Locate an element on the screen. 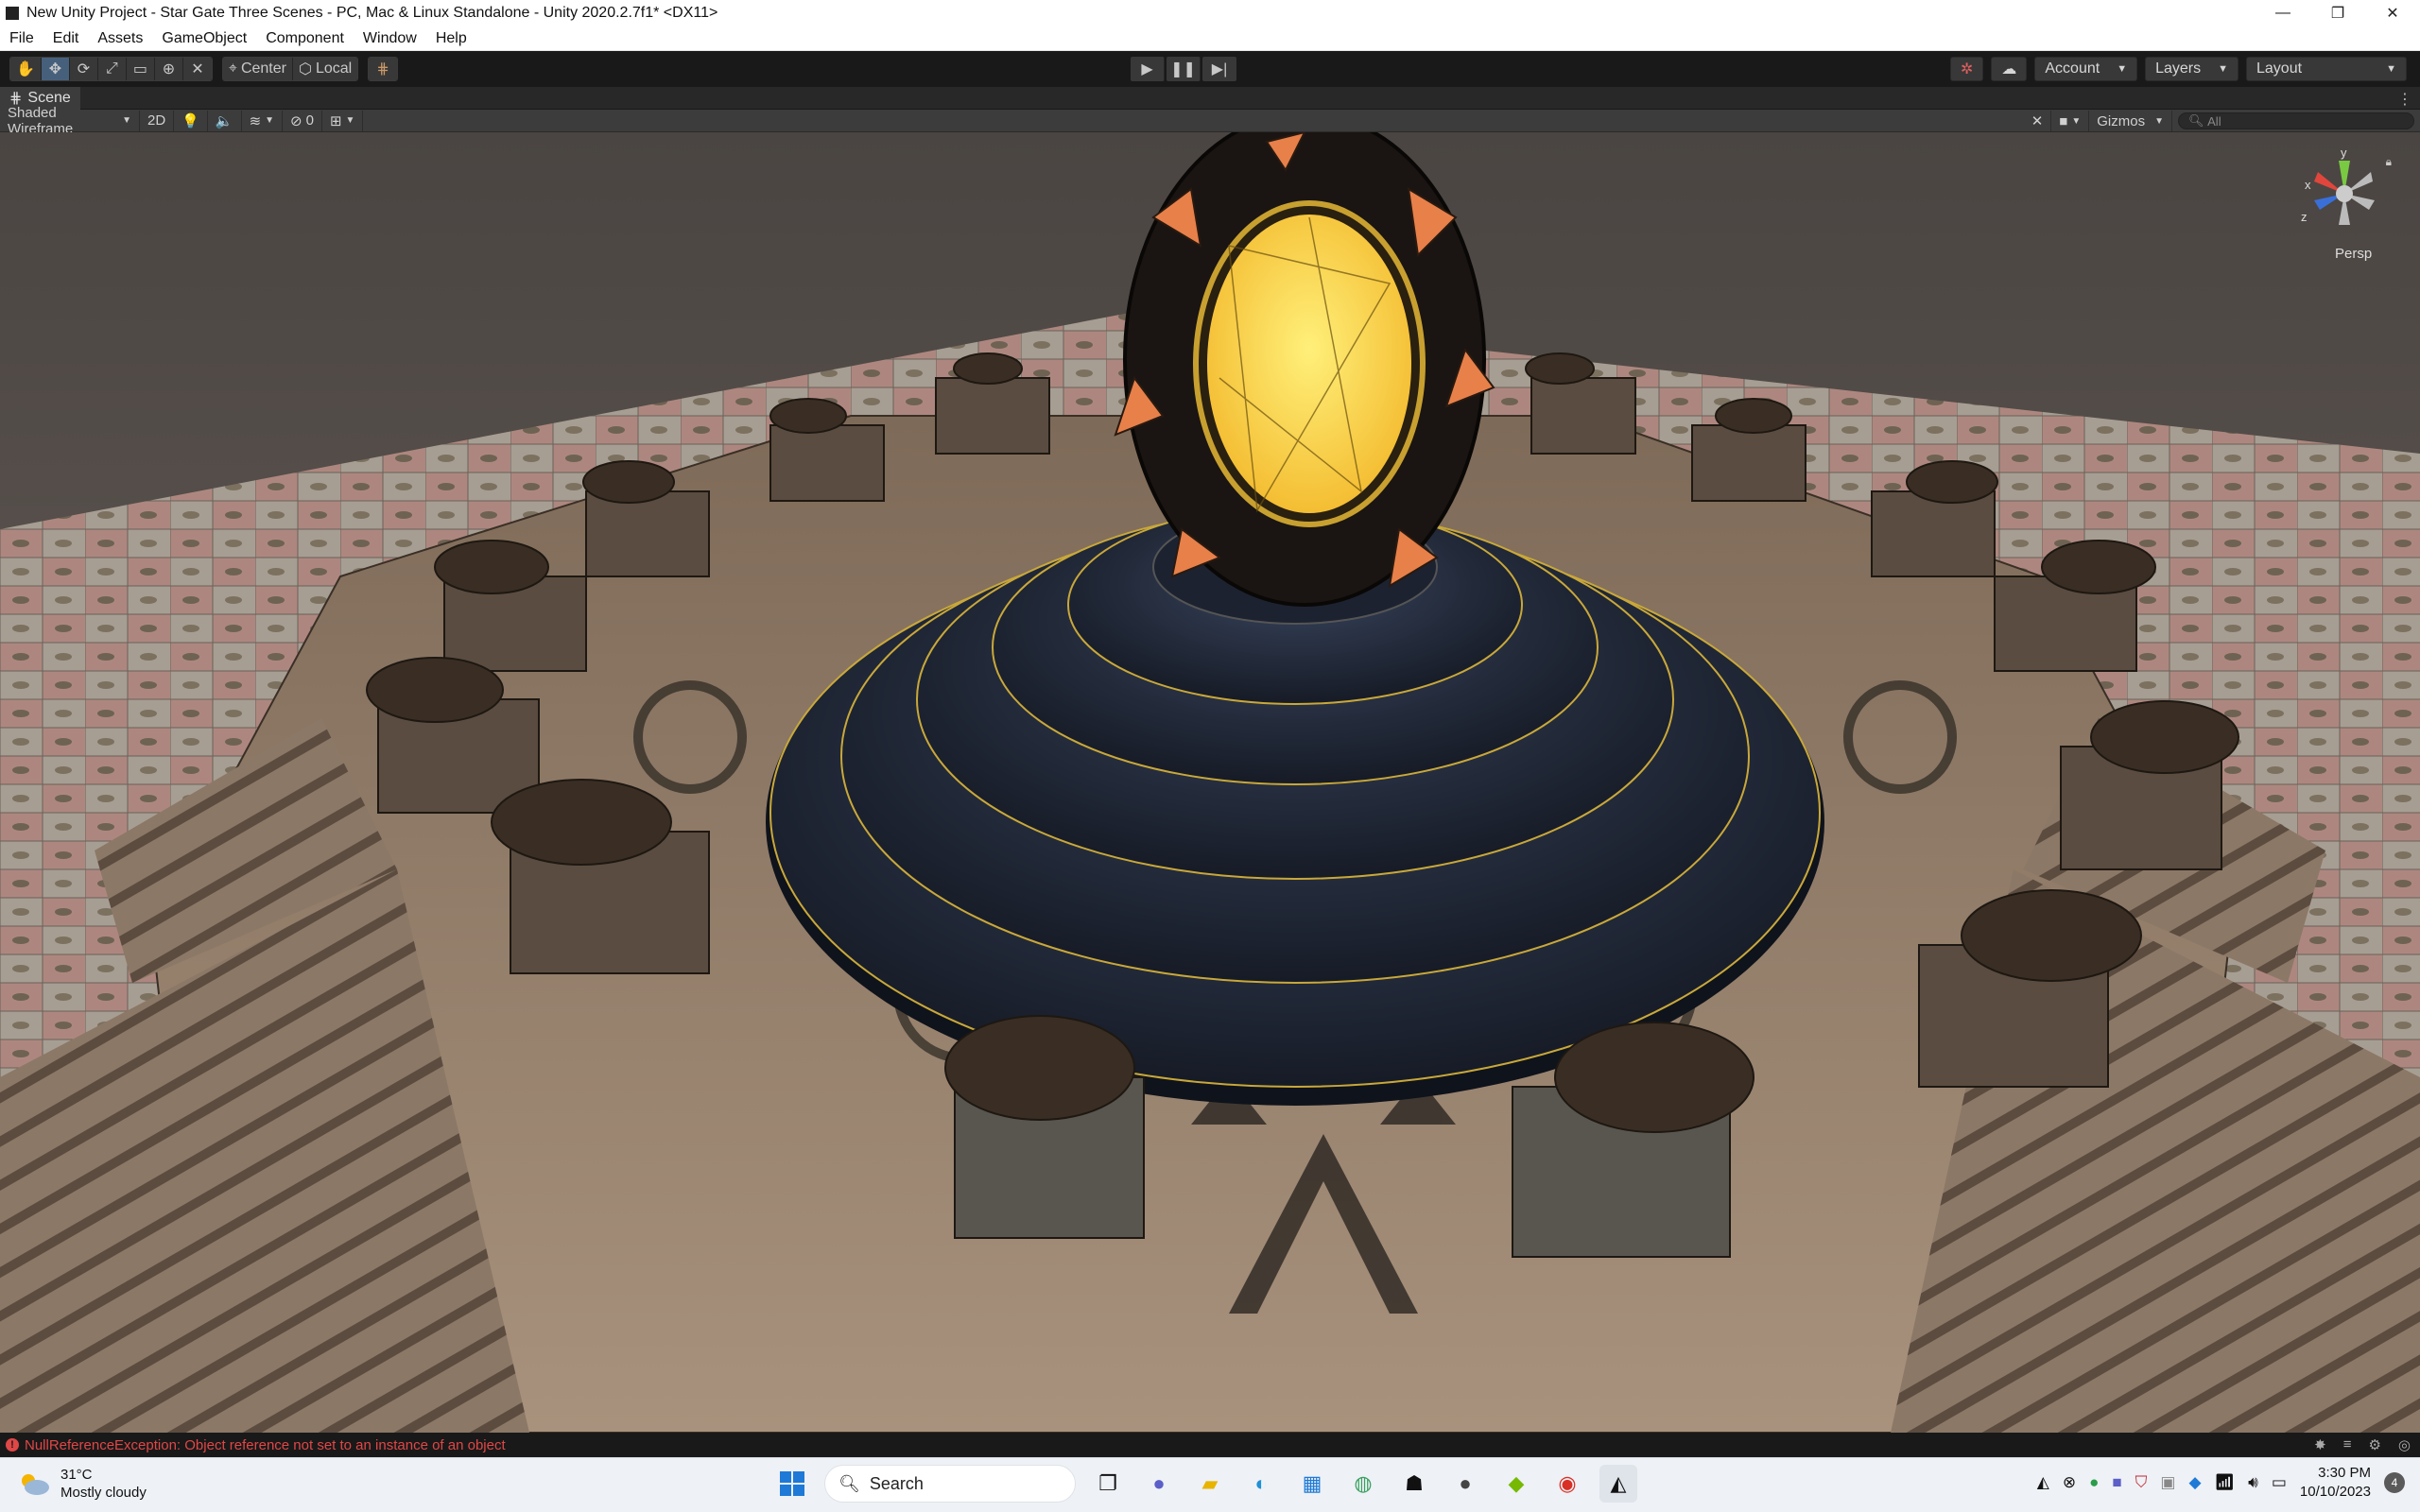 The height and width of the screenshot is (1512, 2420). nvidia-icon: ◆ is located at coordinates (1516, 1484).